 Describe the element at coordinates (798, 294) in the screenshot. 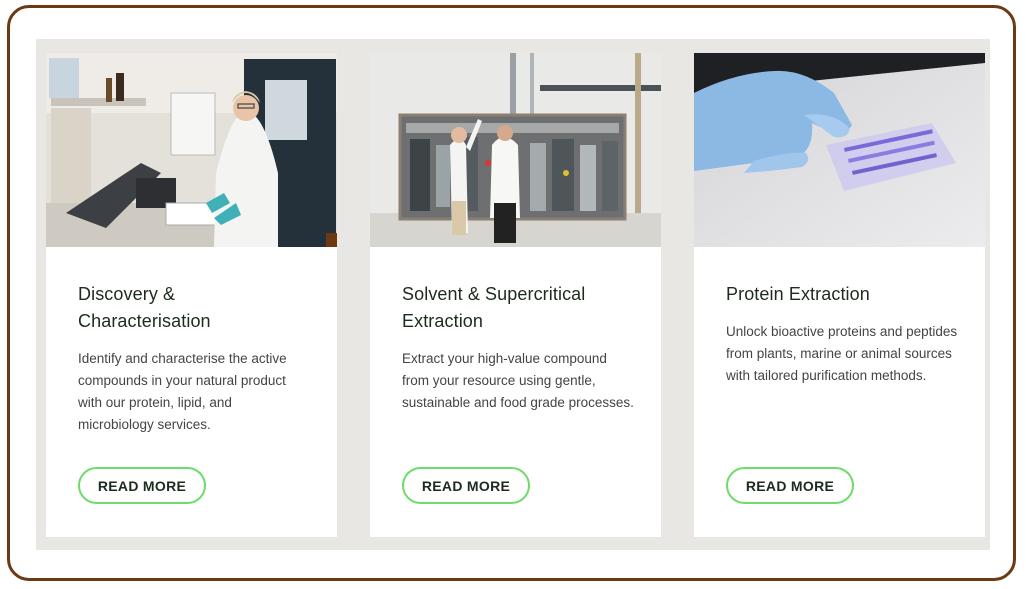

I see `card-title: Protein Extraction` at that location.